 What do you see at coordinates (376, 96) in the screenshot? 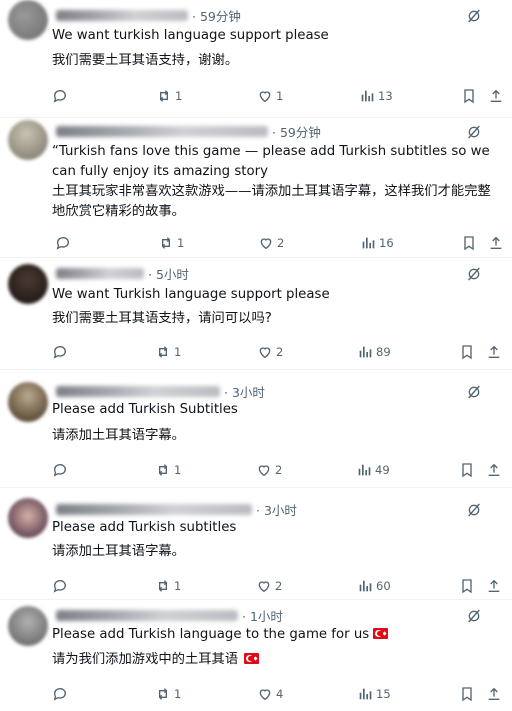
I see `views-button: 13` at bounding box center [376, 96].